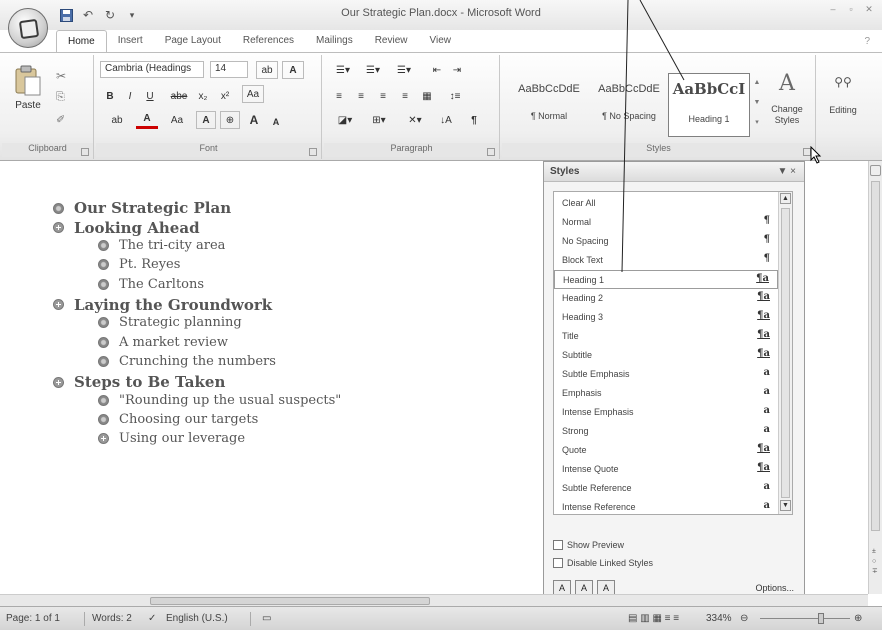  What do you see at coordinates (33, 618) in the screenshot?
I see `page-count: Page: 1 of 1` at bounding box center [33, 618].